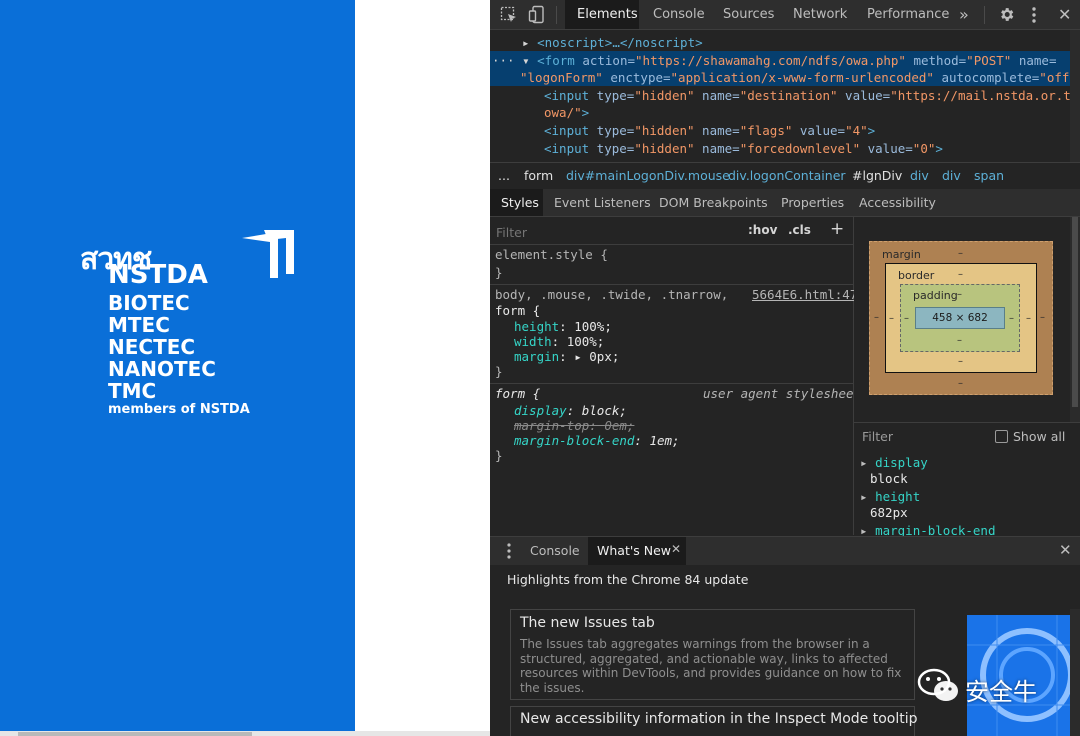 Image resolution: width=1080 pixels, height=736 pixels. What do you see at coordinates (1075, 672) in the screenshot?
I see `whatsnew-scrollbar` at bounding box center [1075, 672].